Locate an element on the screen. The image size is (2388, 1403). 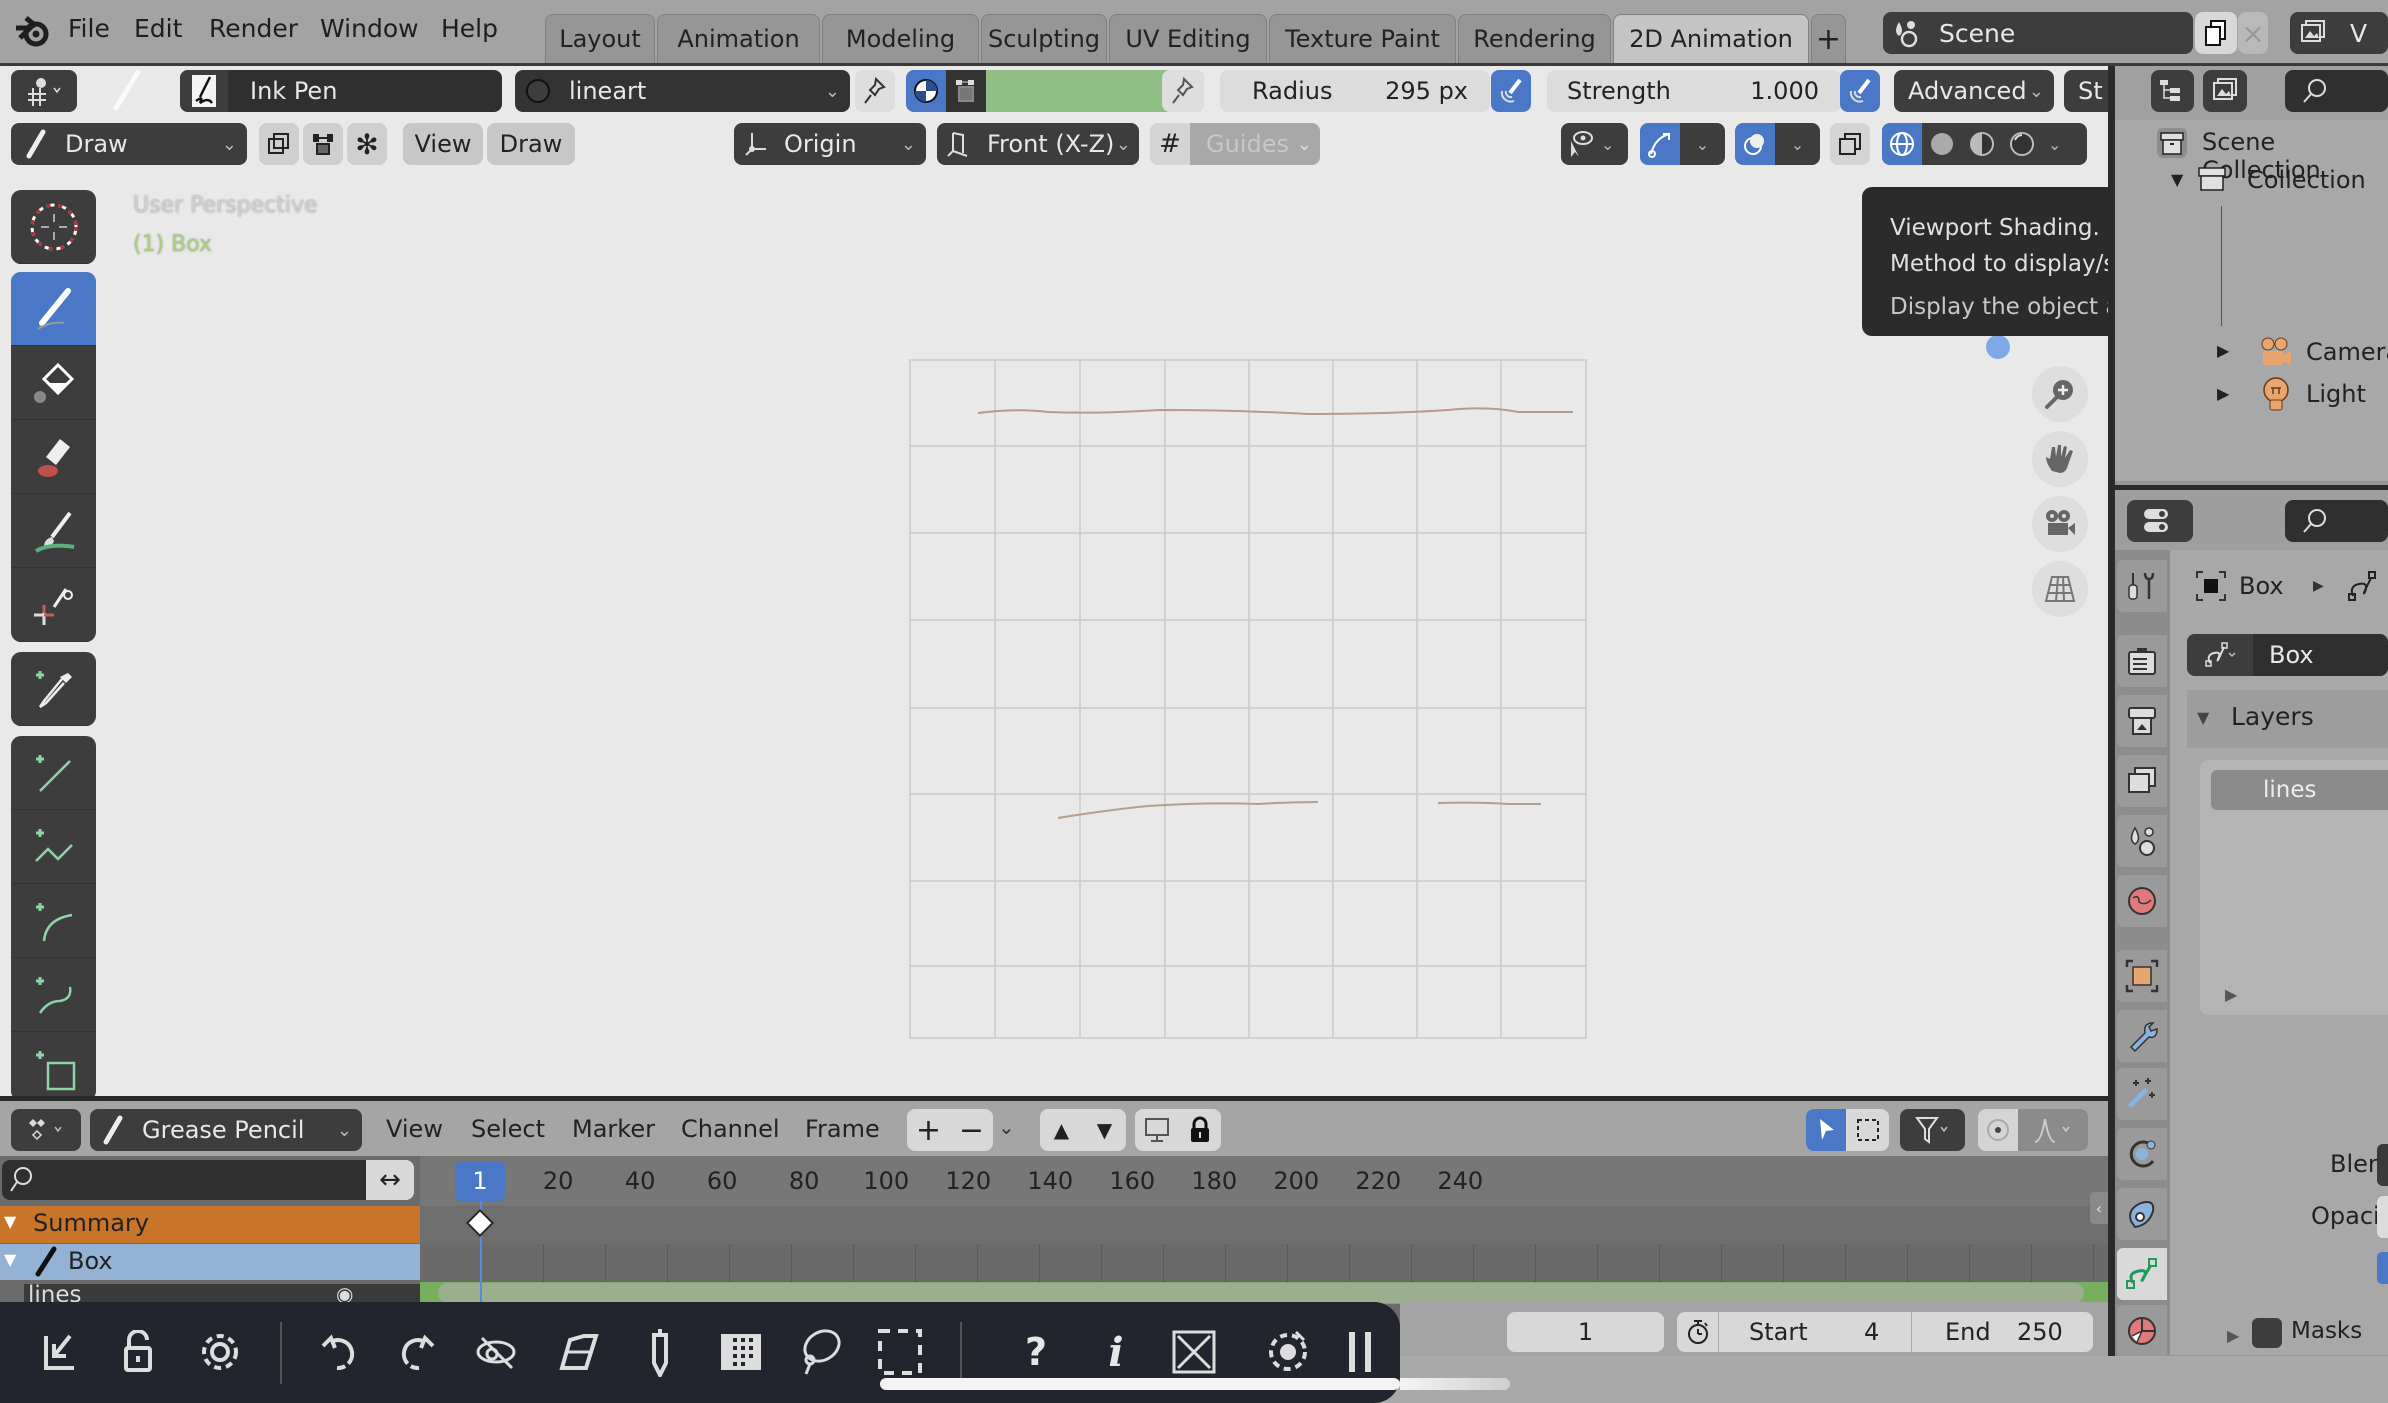
menu-edit: Edit is located at coordinates (158, 28).